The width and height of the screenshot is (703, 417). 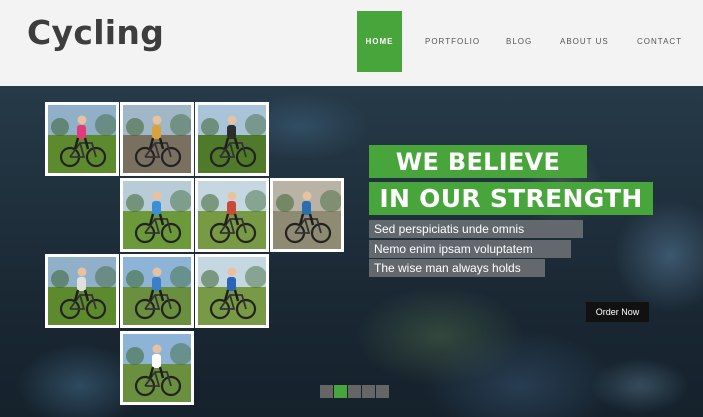 What do you see at coordinates (232, 291) in the screenshot?
I see `cyclist-blue-jersey-photo` at bounding box center [232, 291].